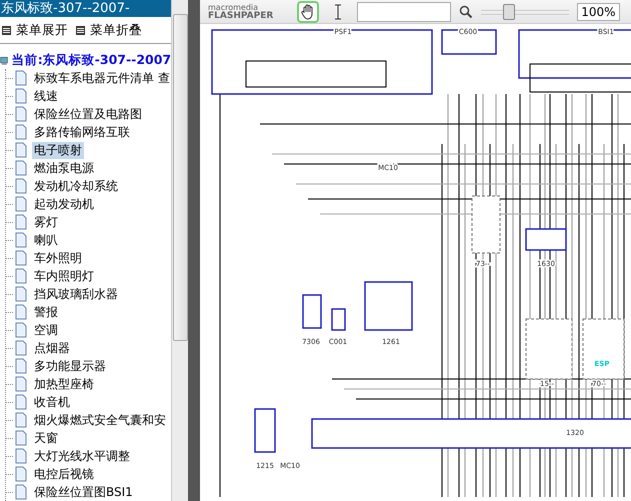 The height and width of the screenshot is (501, 631). I want to click on text-cursor-icon, so click(338, 12).